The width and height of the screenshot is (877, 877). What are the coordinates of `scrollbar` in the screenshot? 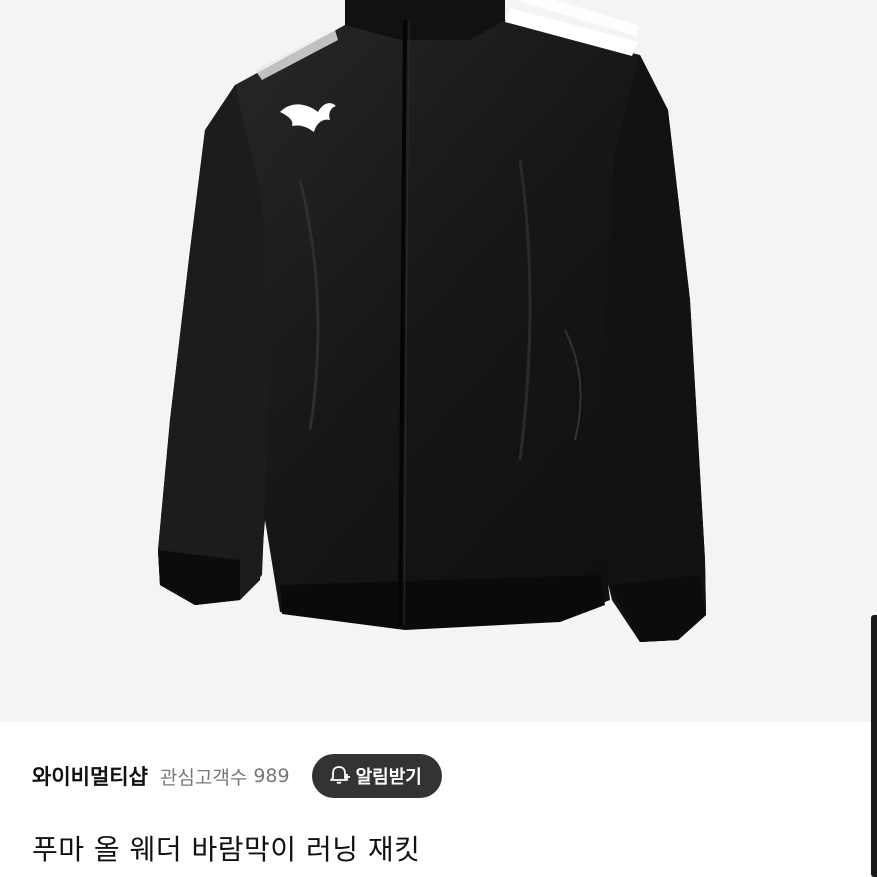 It's located at (874, 746).